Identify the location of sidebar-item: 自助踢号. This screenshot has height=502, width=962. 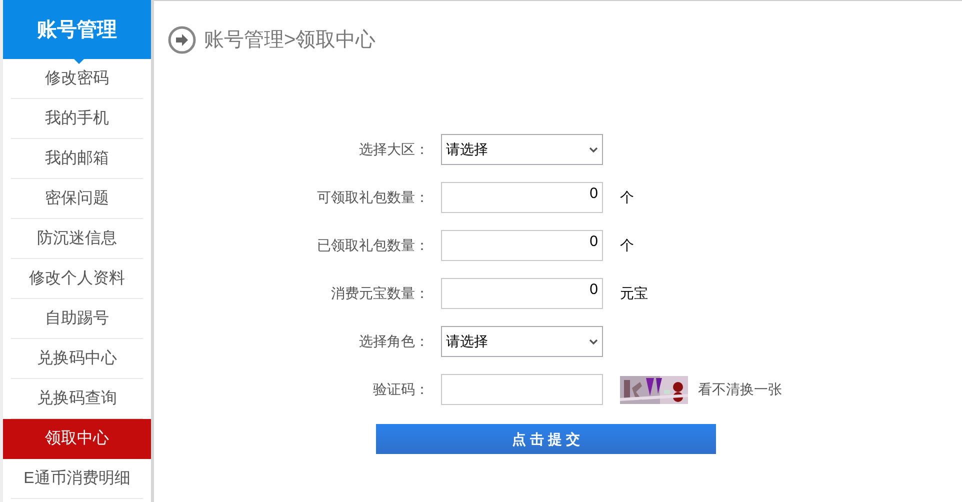
(77, 319).